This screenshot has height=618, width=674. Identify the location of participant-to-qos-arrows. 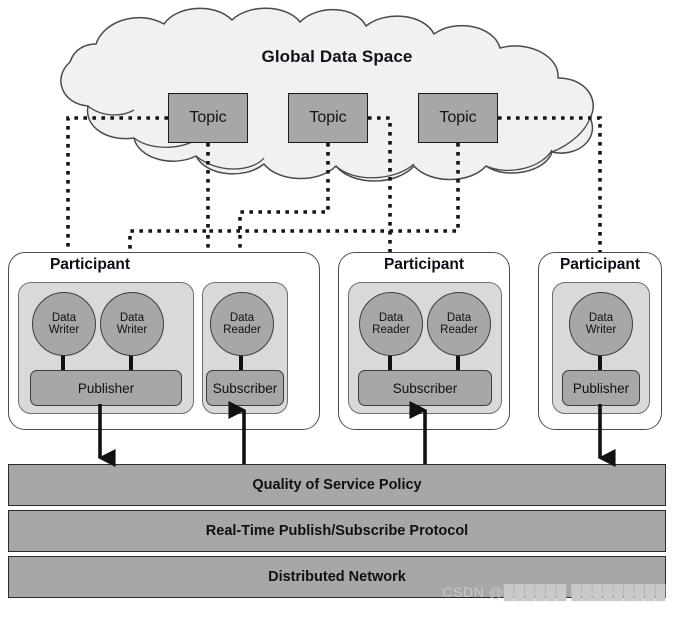
(356, 434).